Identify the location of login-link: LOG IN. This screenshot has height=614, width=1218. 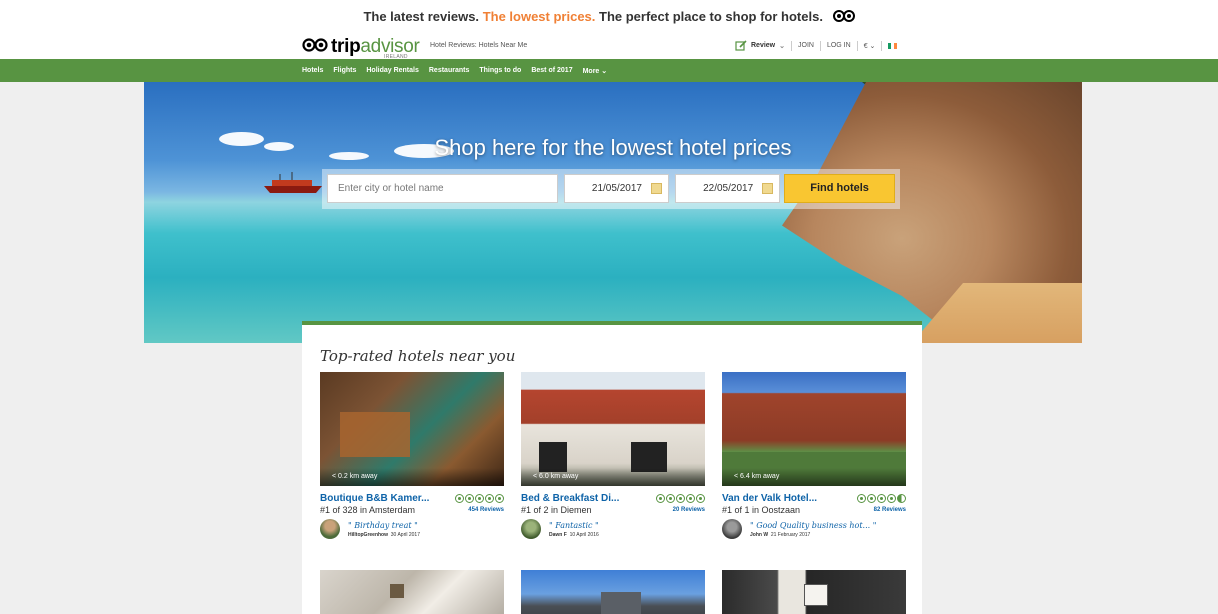
(839, 45).